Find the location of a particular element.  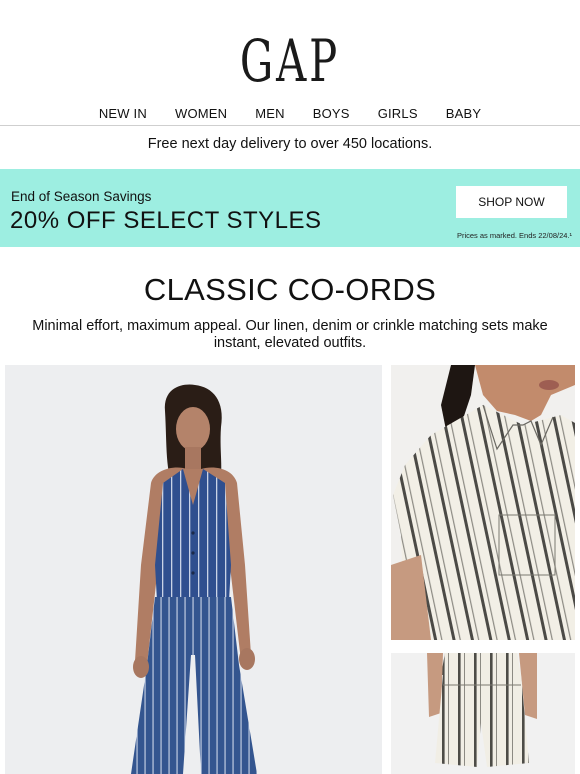

nav-item-men: MEN is located at coordinates (270, 114).